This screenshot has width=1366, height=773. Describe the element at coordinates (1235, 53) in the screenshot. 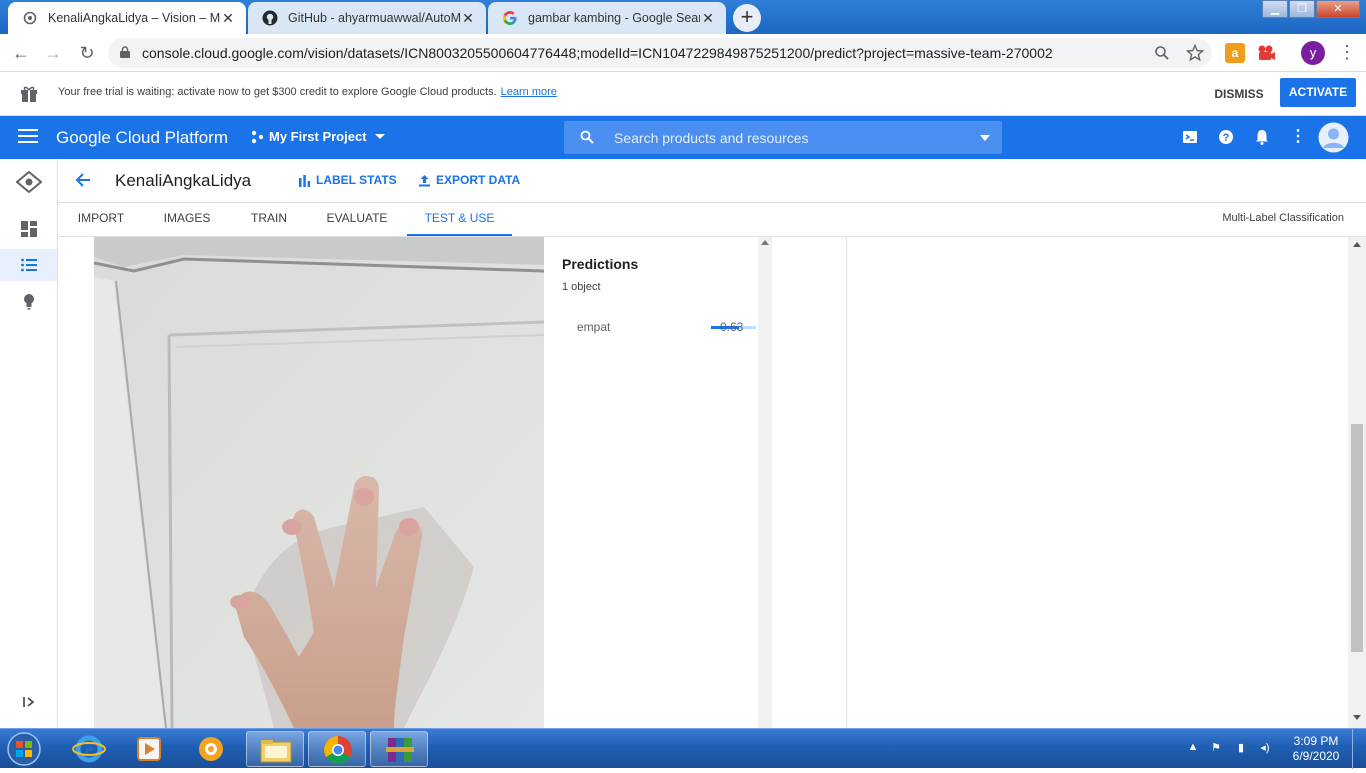

I see `extension-icon: a` at that location.